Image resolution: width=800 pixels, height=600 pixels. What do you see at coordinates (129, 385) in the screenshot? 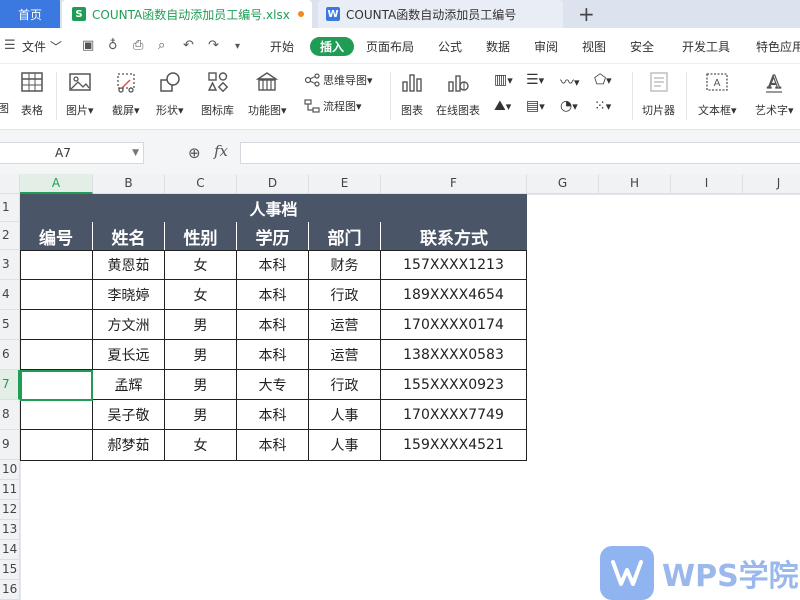
I see `cell-name: 孟辉` at bounding box center [129, 385].